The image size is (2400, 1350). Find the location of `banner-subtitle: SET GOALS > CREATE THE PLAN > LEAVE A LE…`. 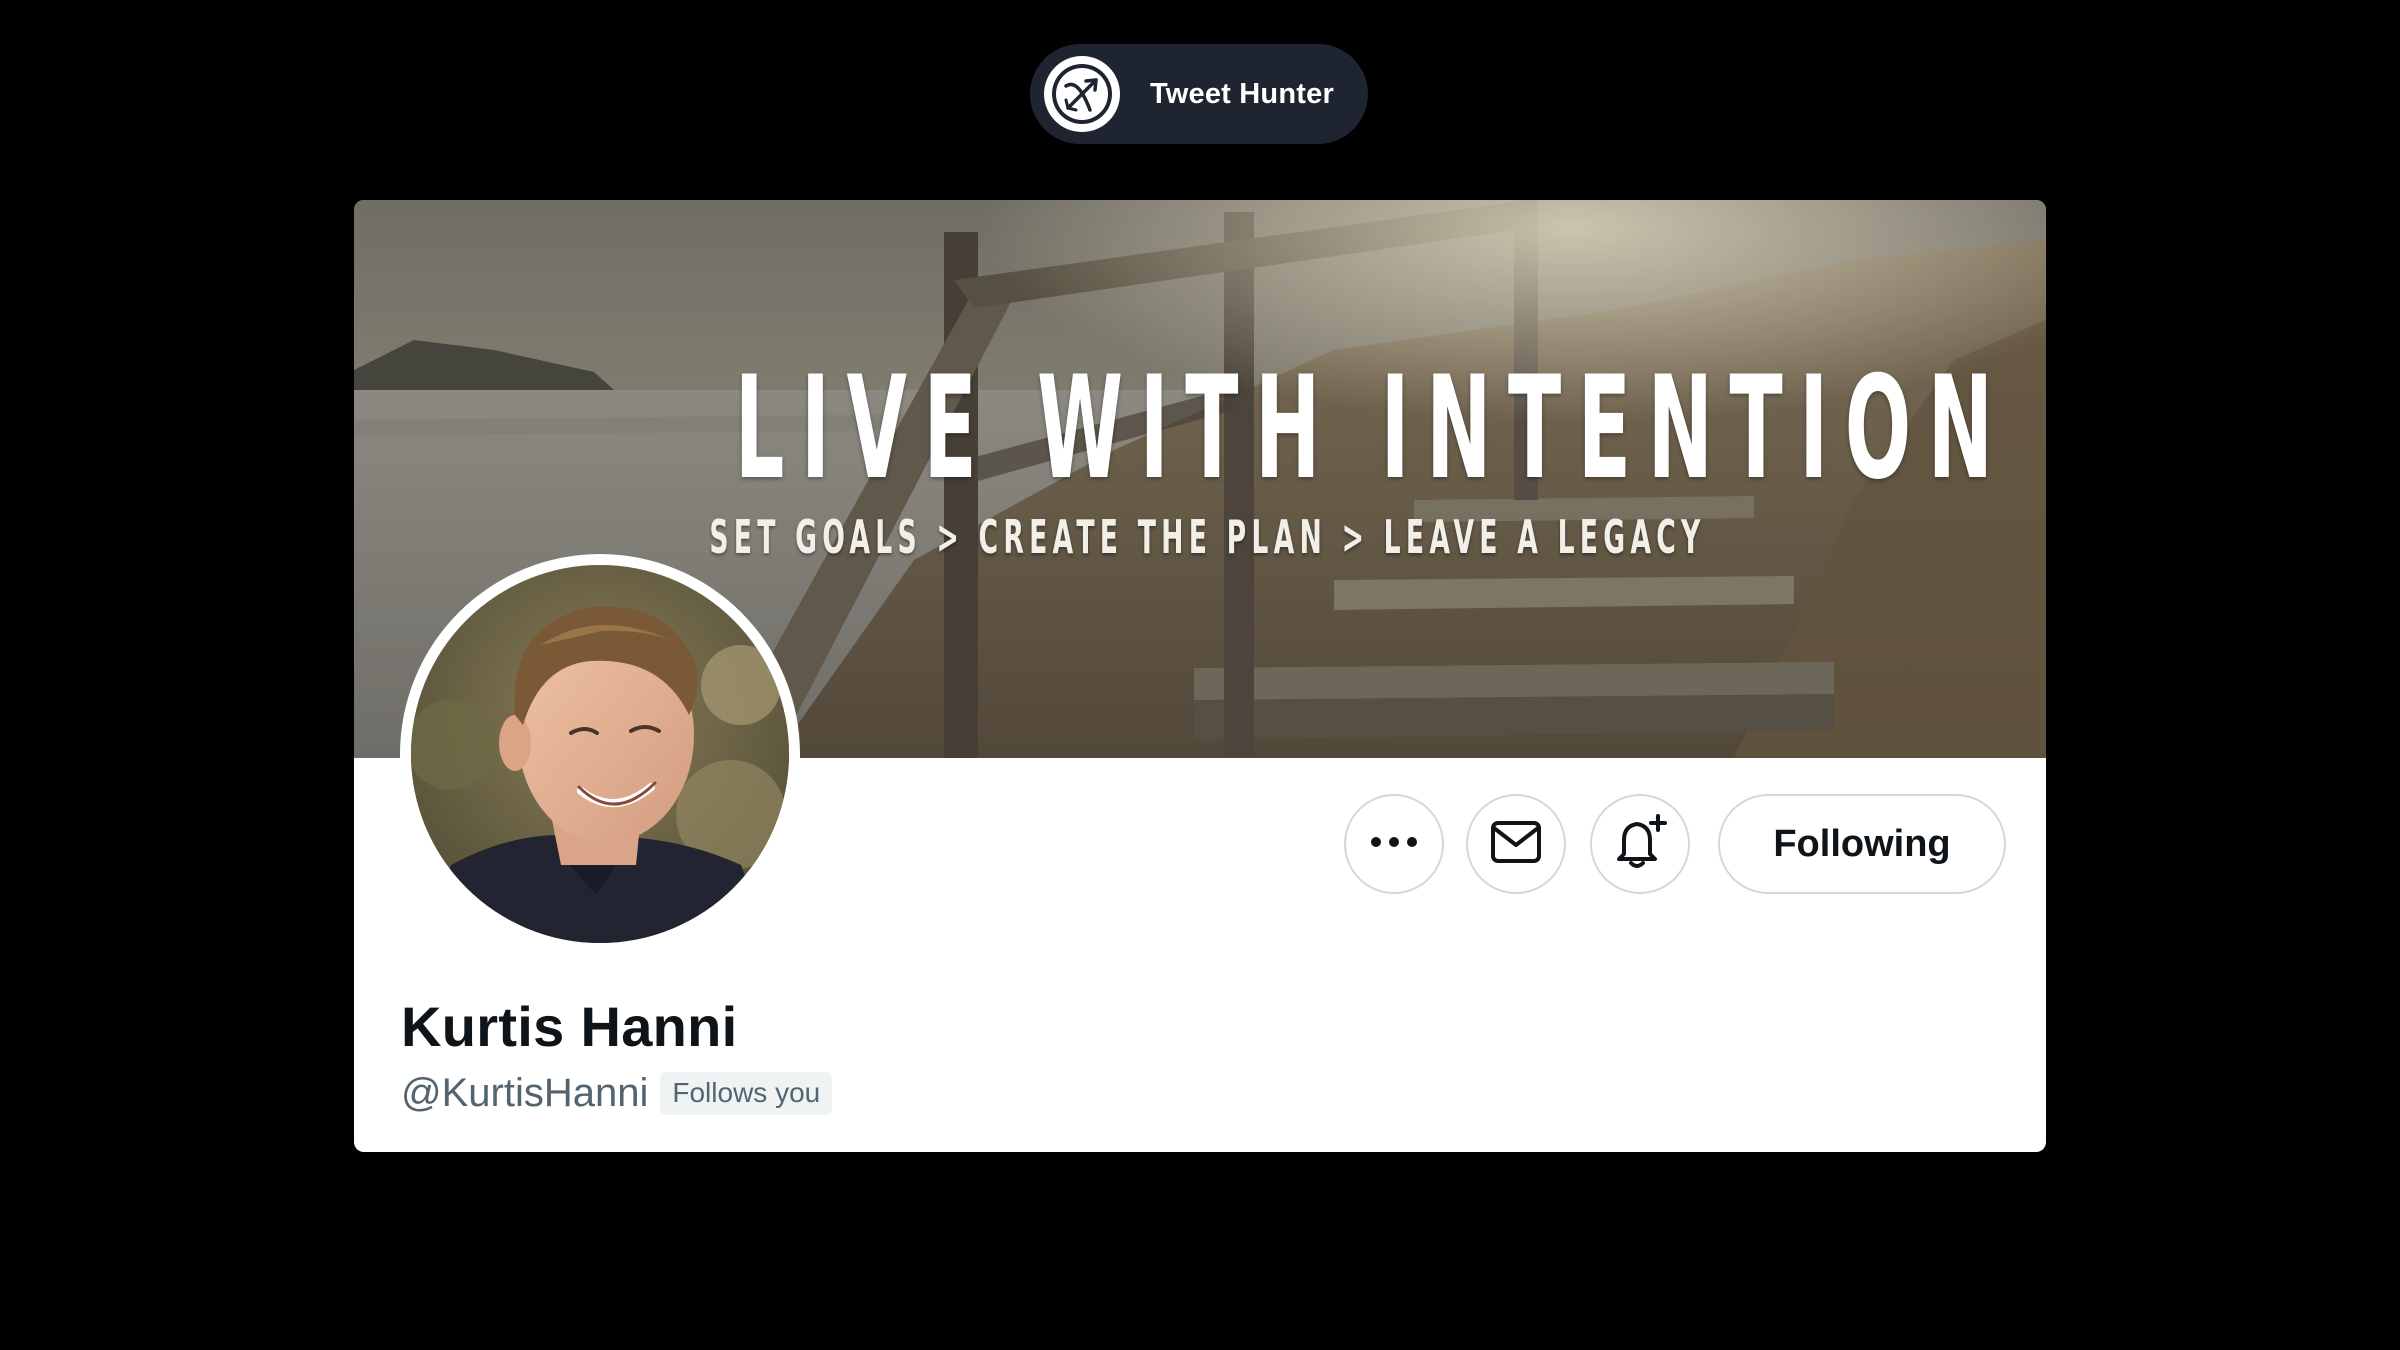

banner-subtitle: SET GOALS > CREATE THE PLAN > LEAVE A LE… is located at coordinates (1207, 537).